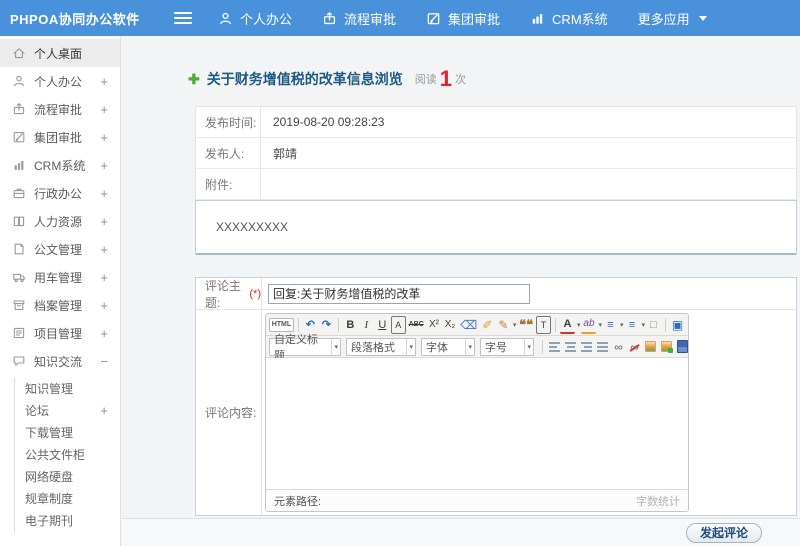  What do you see at coordinates (618, 347) in the screenshot?
I see `link-icon: ∞` at bounding box center [618, 347].